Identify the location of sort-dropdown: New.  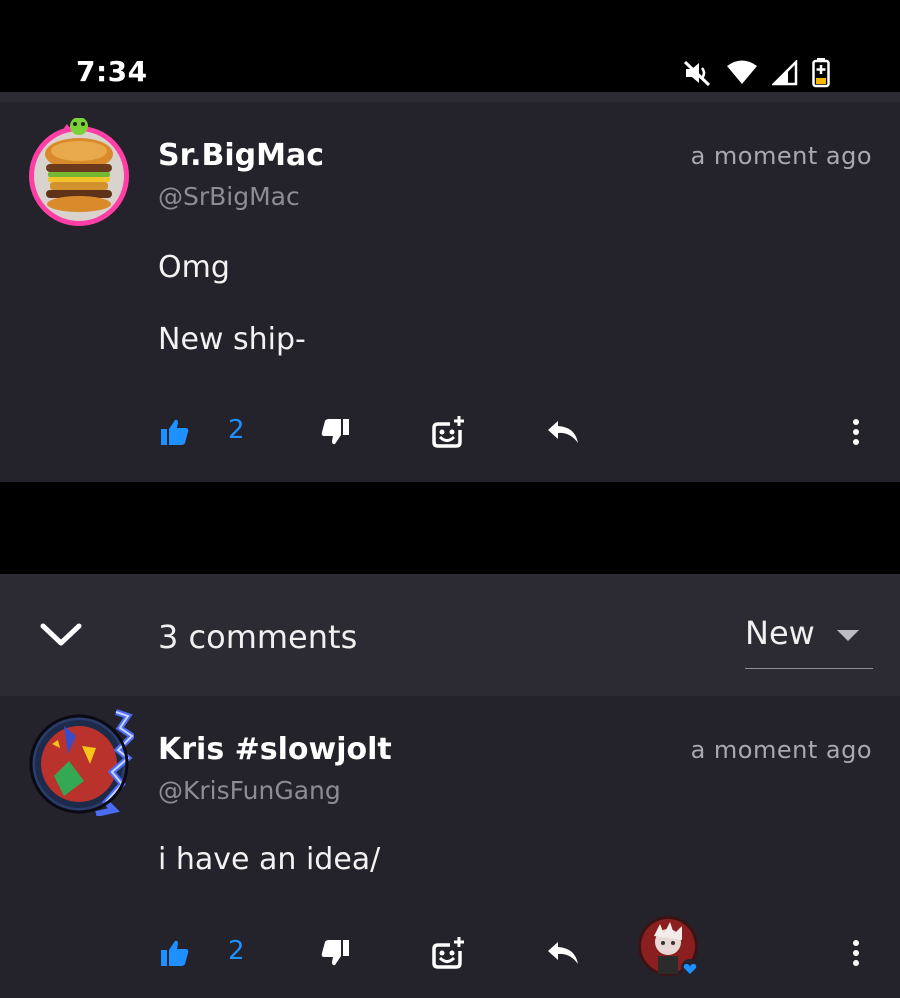
(809, 639).